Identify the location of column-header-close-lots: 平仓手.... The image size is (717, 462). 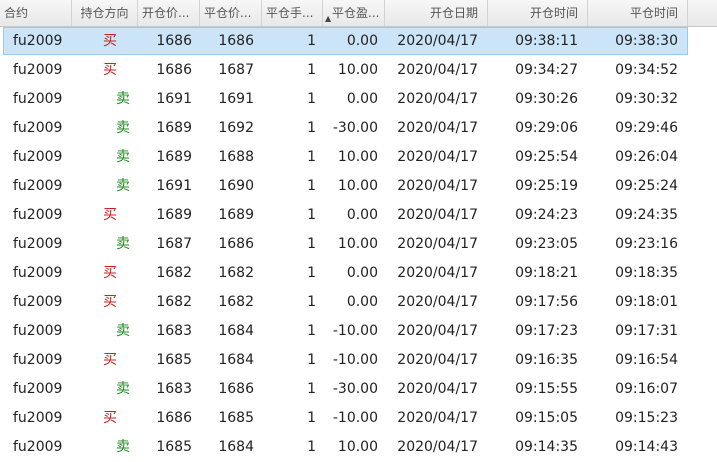
(292, 13).